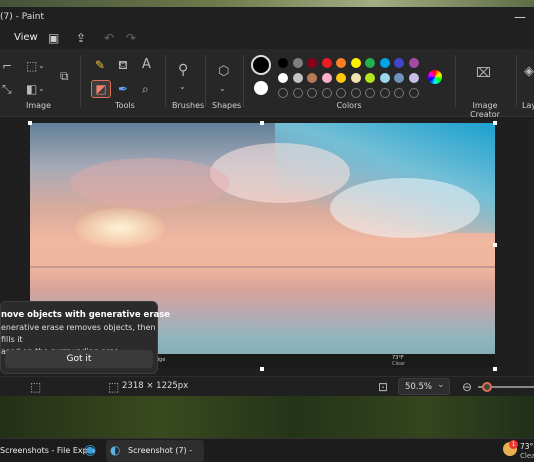 The image size is (534, 462). I want to click on fill-icon: ⛾, so click(123, 65).